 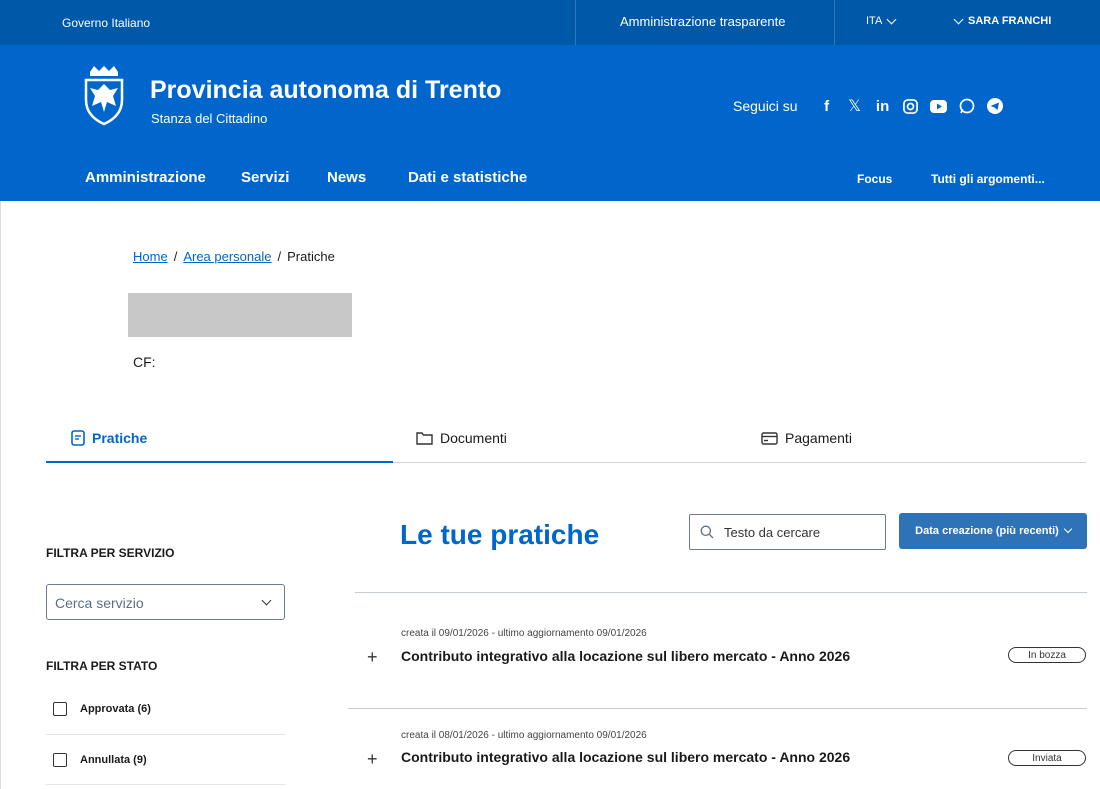 I want to click on language-label: ITA, so click(x=874, y=21).